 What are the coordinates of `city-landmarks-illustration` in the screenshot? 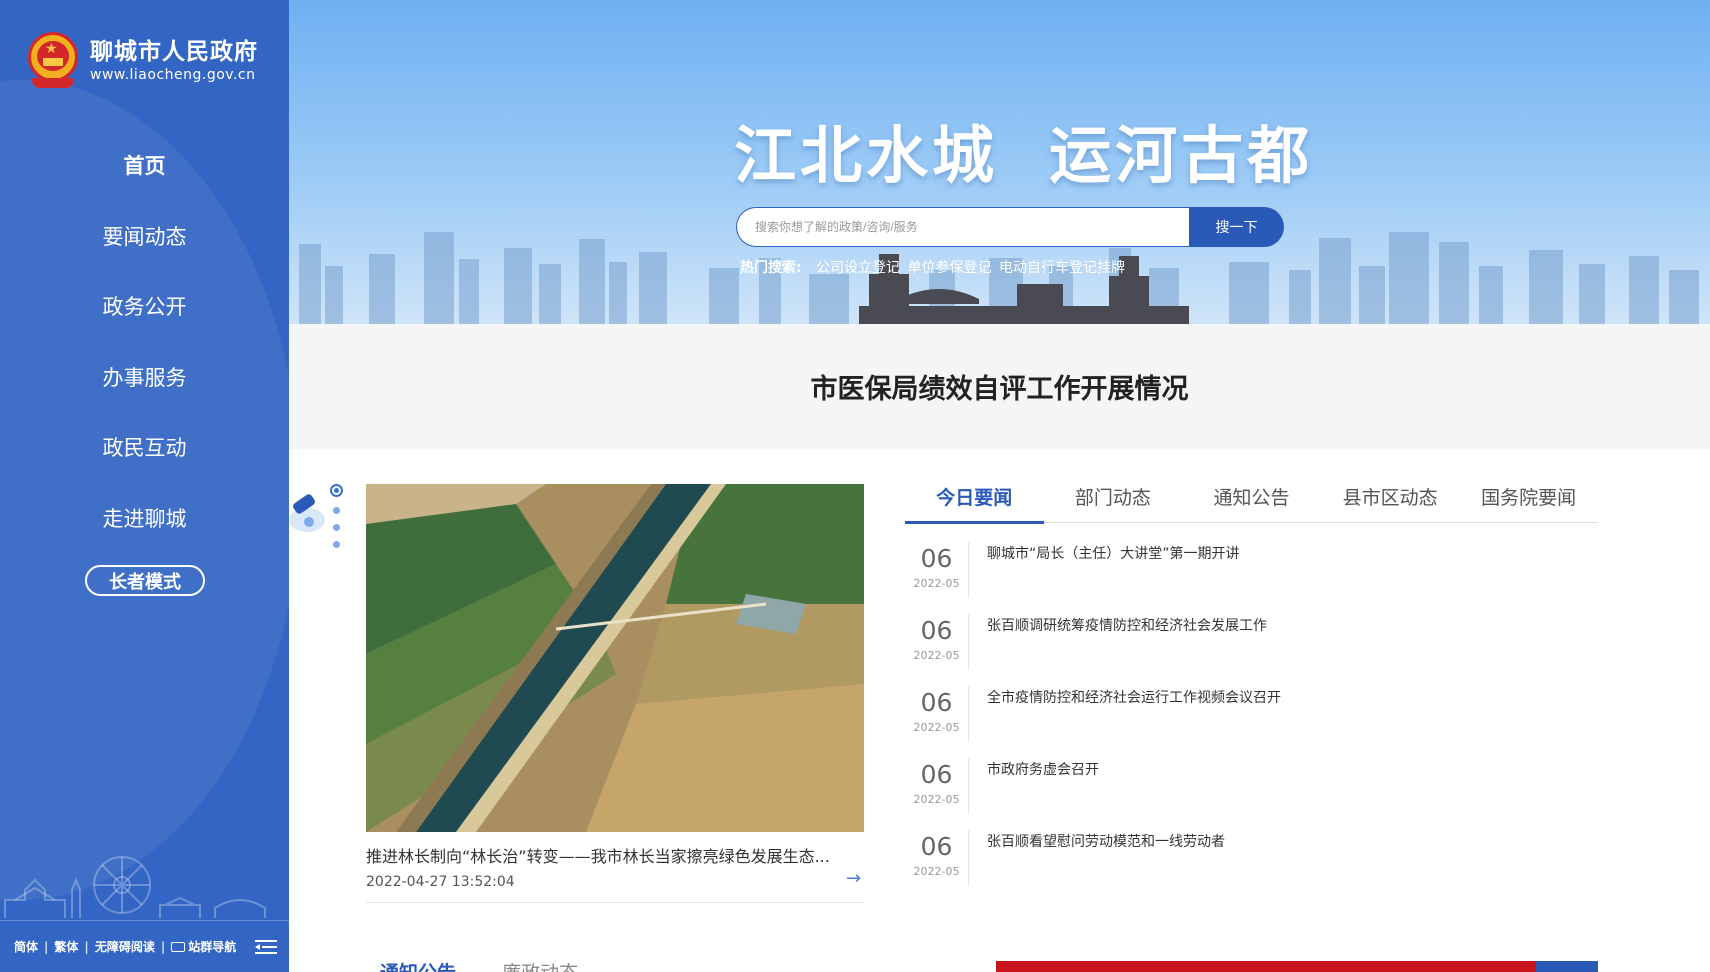 It's located at (135, 887).